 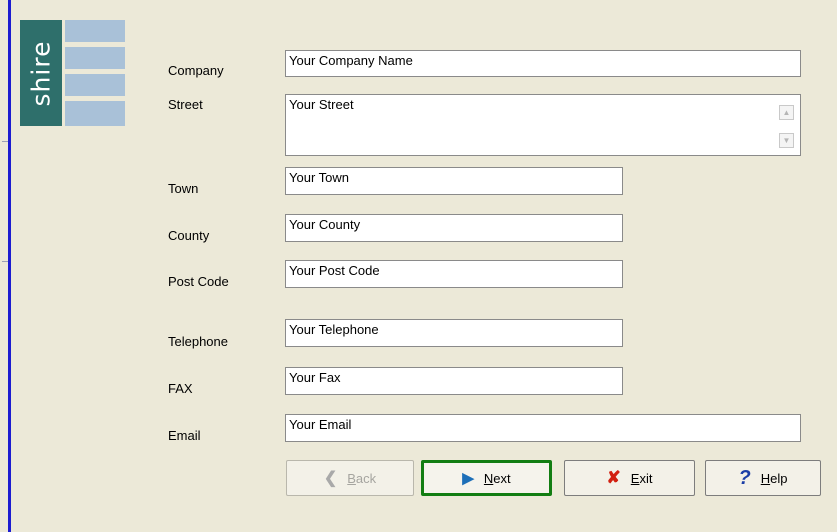 I want to click on postcode-field: Your Post Code, so click(x=454, y=274).